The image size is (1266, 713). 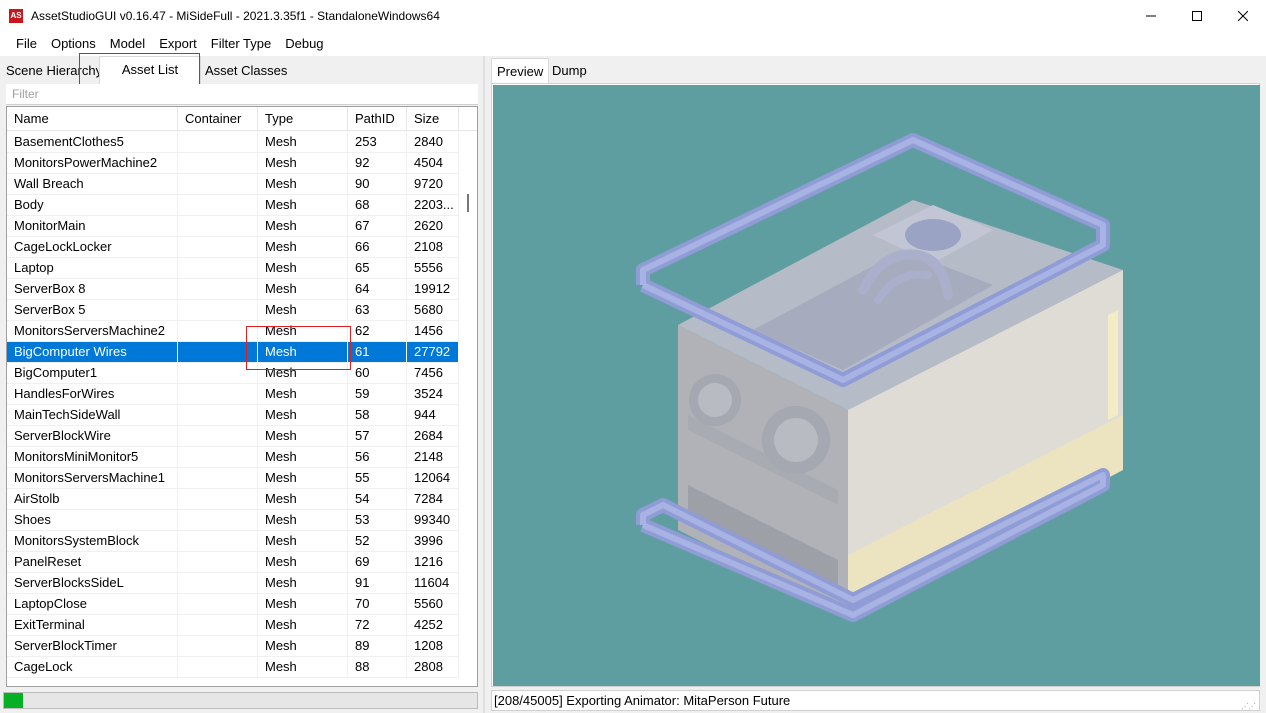 I want to click on cell-size: 1216, so click(x=433, y=562).